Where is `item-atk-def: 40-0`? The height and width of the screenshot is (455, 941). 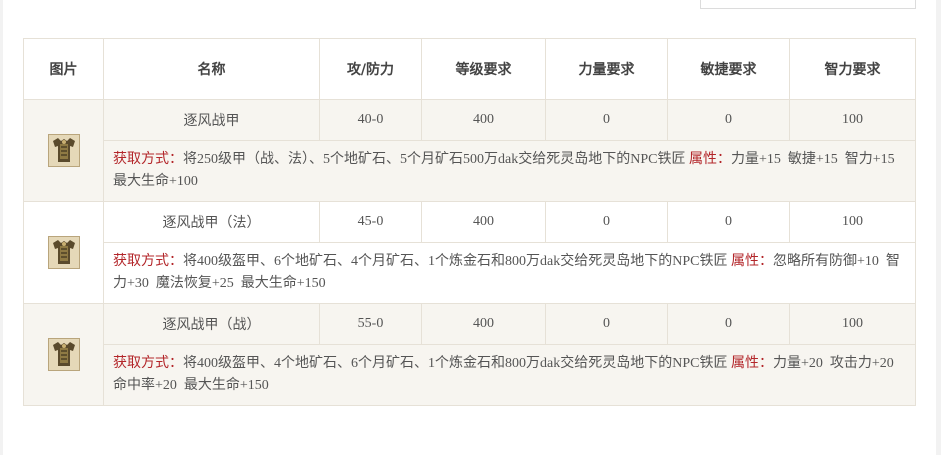
item-atk-def: 40-0 is located at coordinates (370, 120).